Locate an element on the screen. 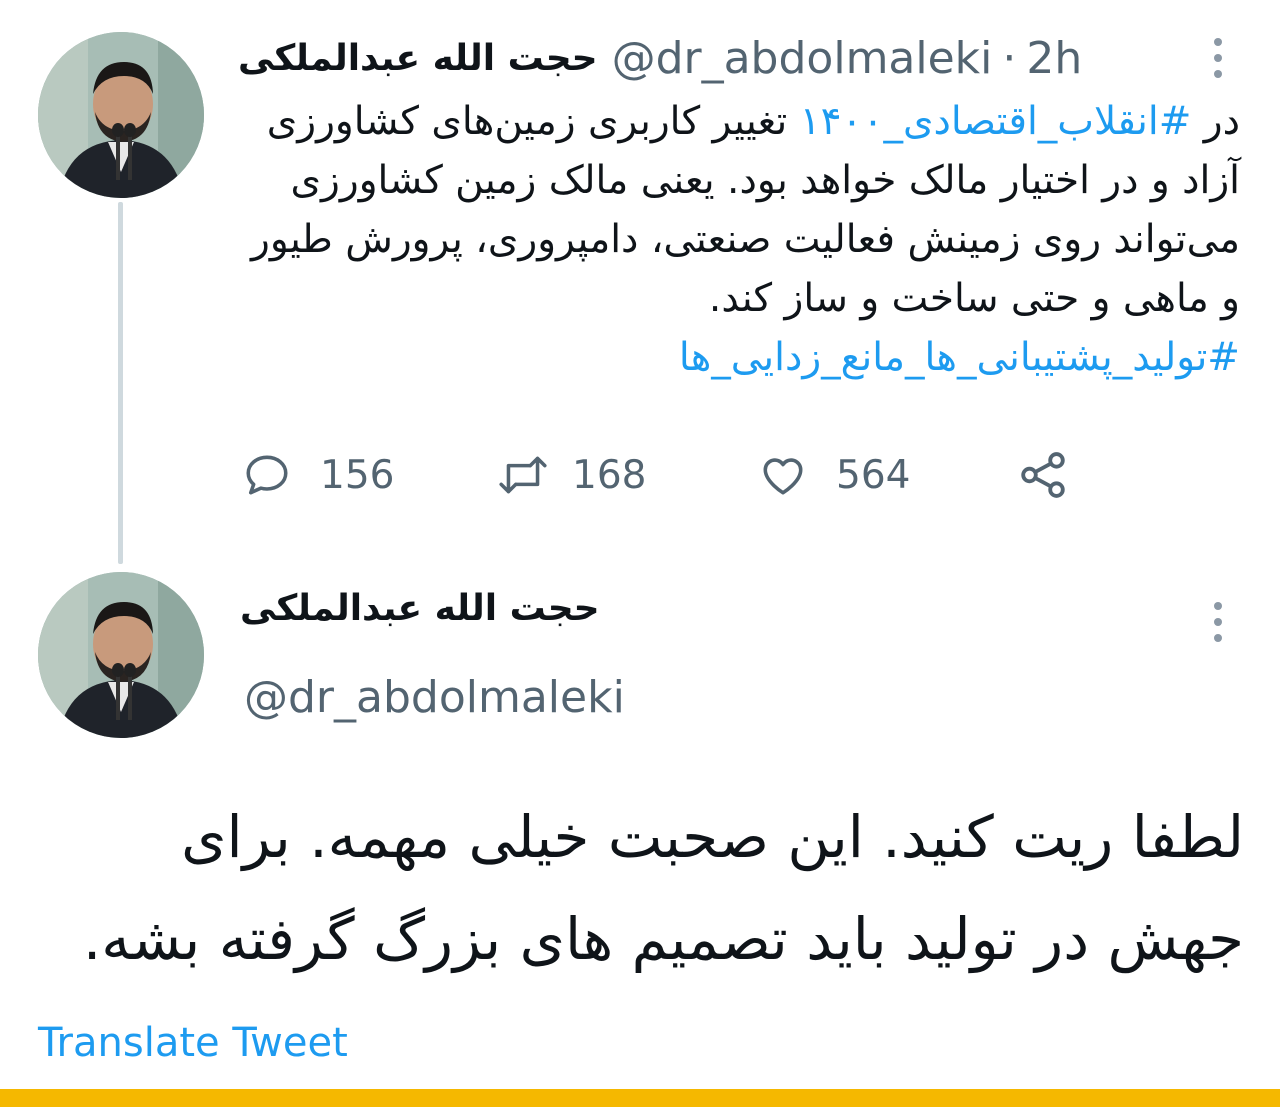 This screenshot has height=1107, width=1280. retweet-icon is located at coordinates (523, 475).